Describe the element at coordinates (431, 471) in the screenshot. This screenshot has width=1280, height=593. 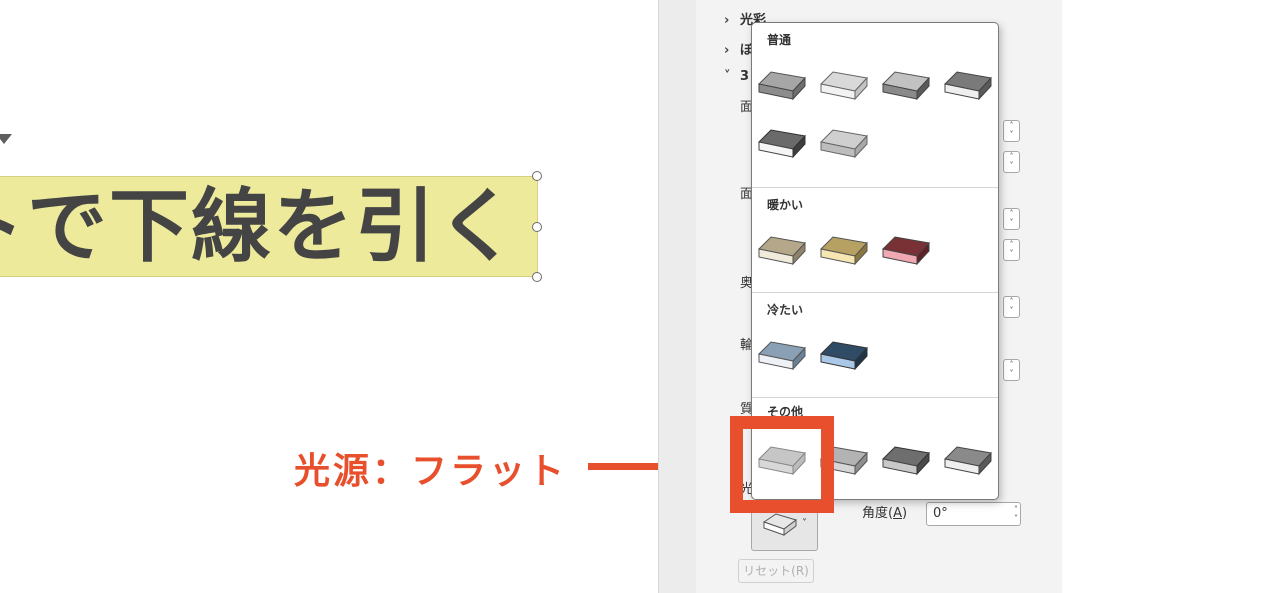
I see `annotation-label: 光源：フラット` at that location.